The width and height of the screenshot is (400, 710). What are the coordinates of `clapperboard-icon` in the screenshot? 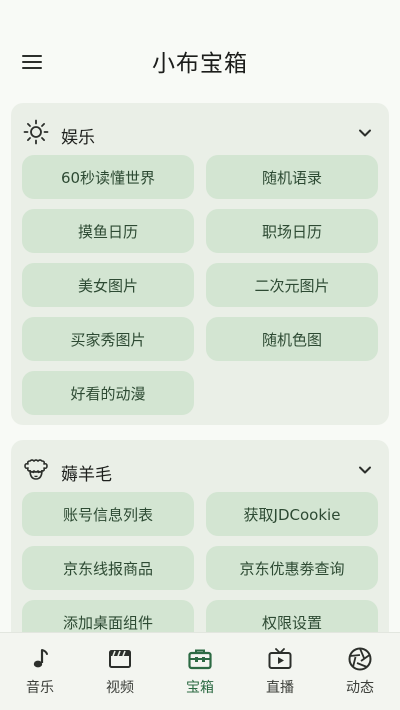 It's located at (120, 659).